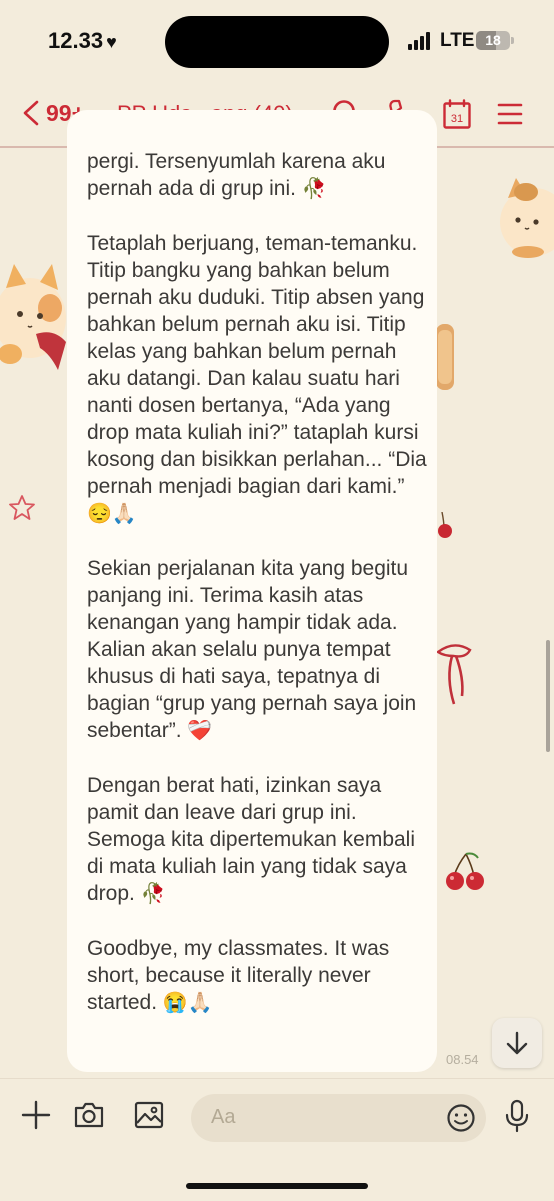  Describe the element at coordinates (461, 1118) in the screenshot. I see `emoji-icon` at that location.